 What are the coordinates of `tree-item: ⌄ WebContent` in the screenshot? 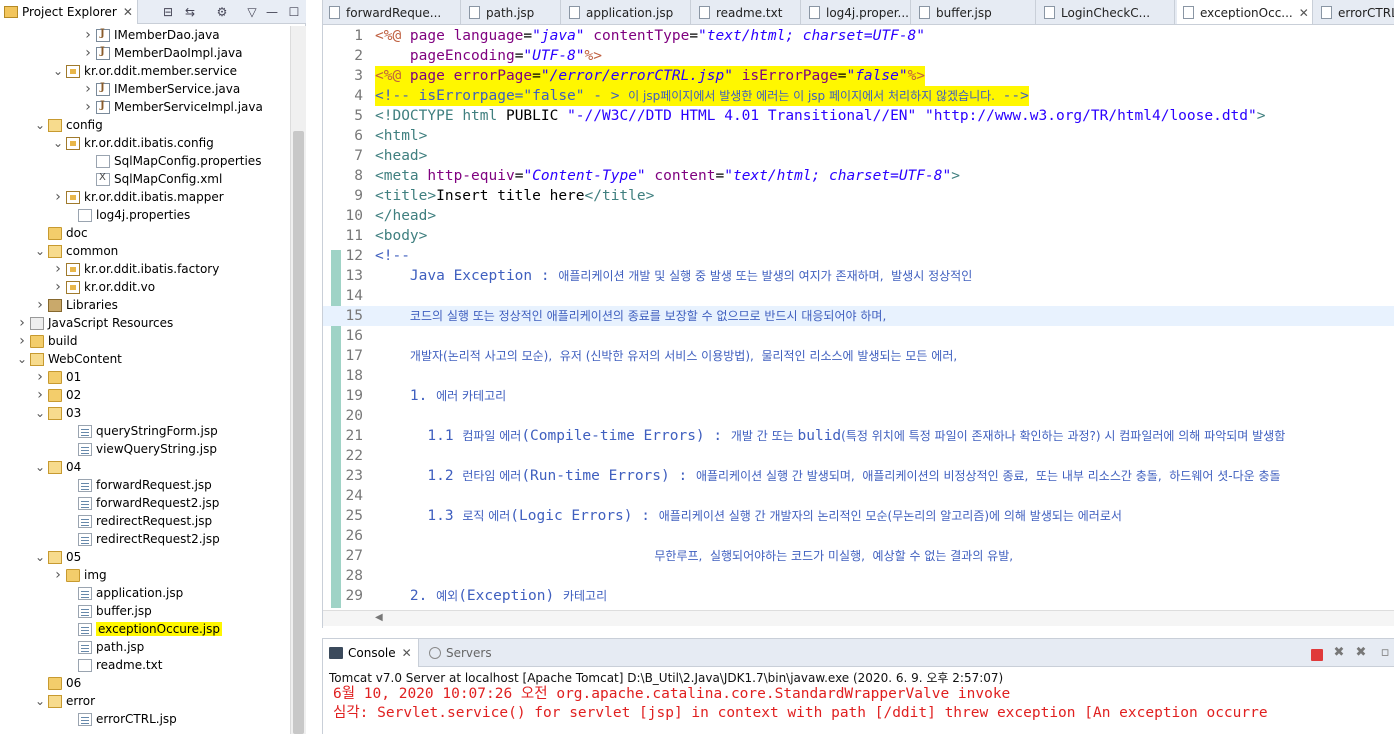 It's located at (145, 359).